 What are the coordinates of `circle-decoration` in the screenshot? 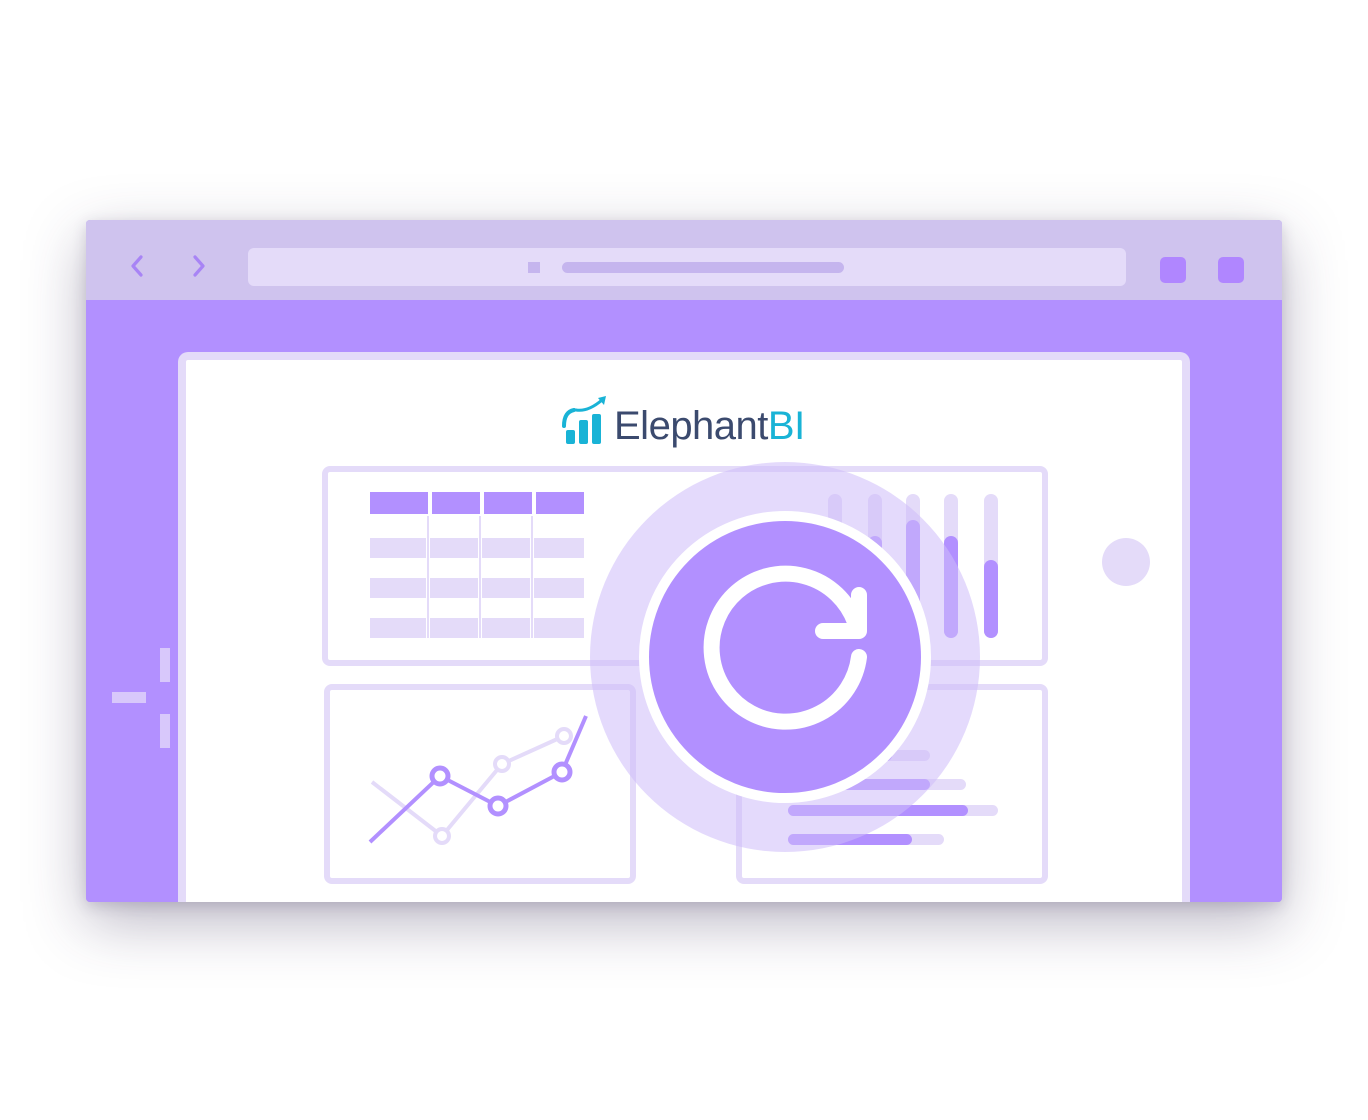 It's located at (1126, 562).